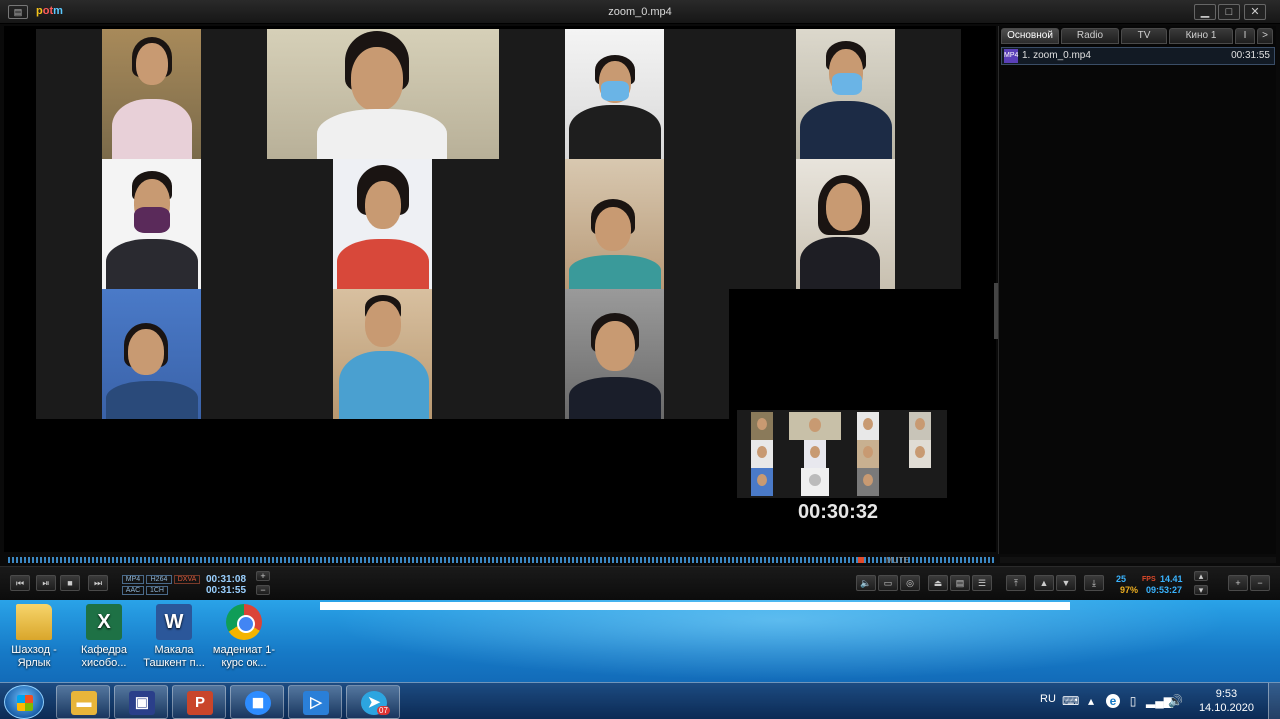  What do you see at coordinates (1274, 701) in the screenshot?
I see `show-desktop-button` at bounding box center [1274, 701].